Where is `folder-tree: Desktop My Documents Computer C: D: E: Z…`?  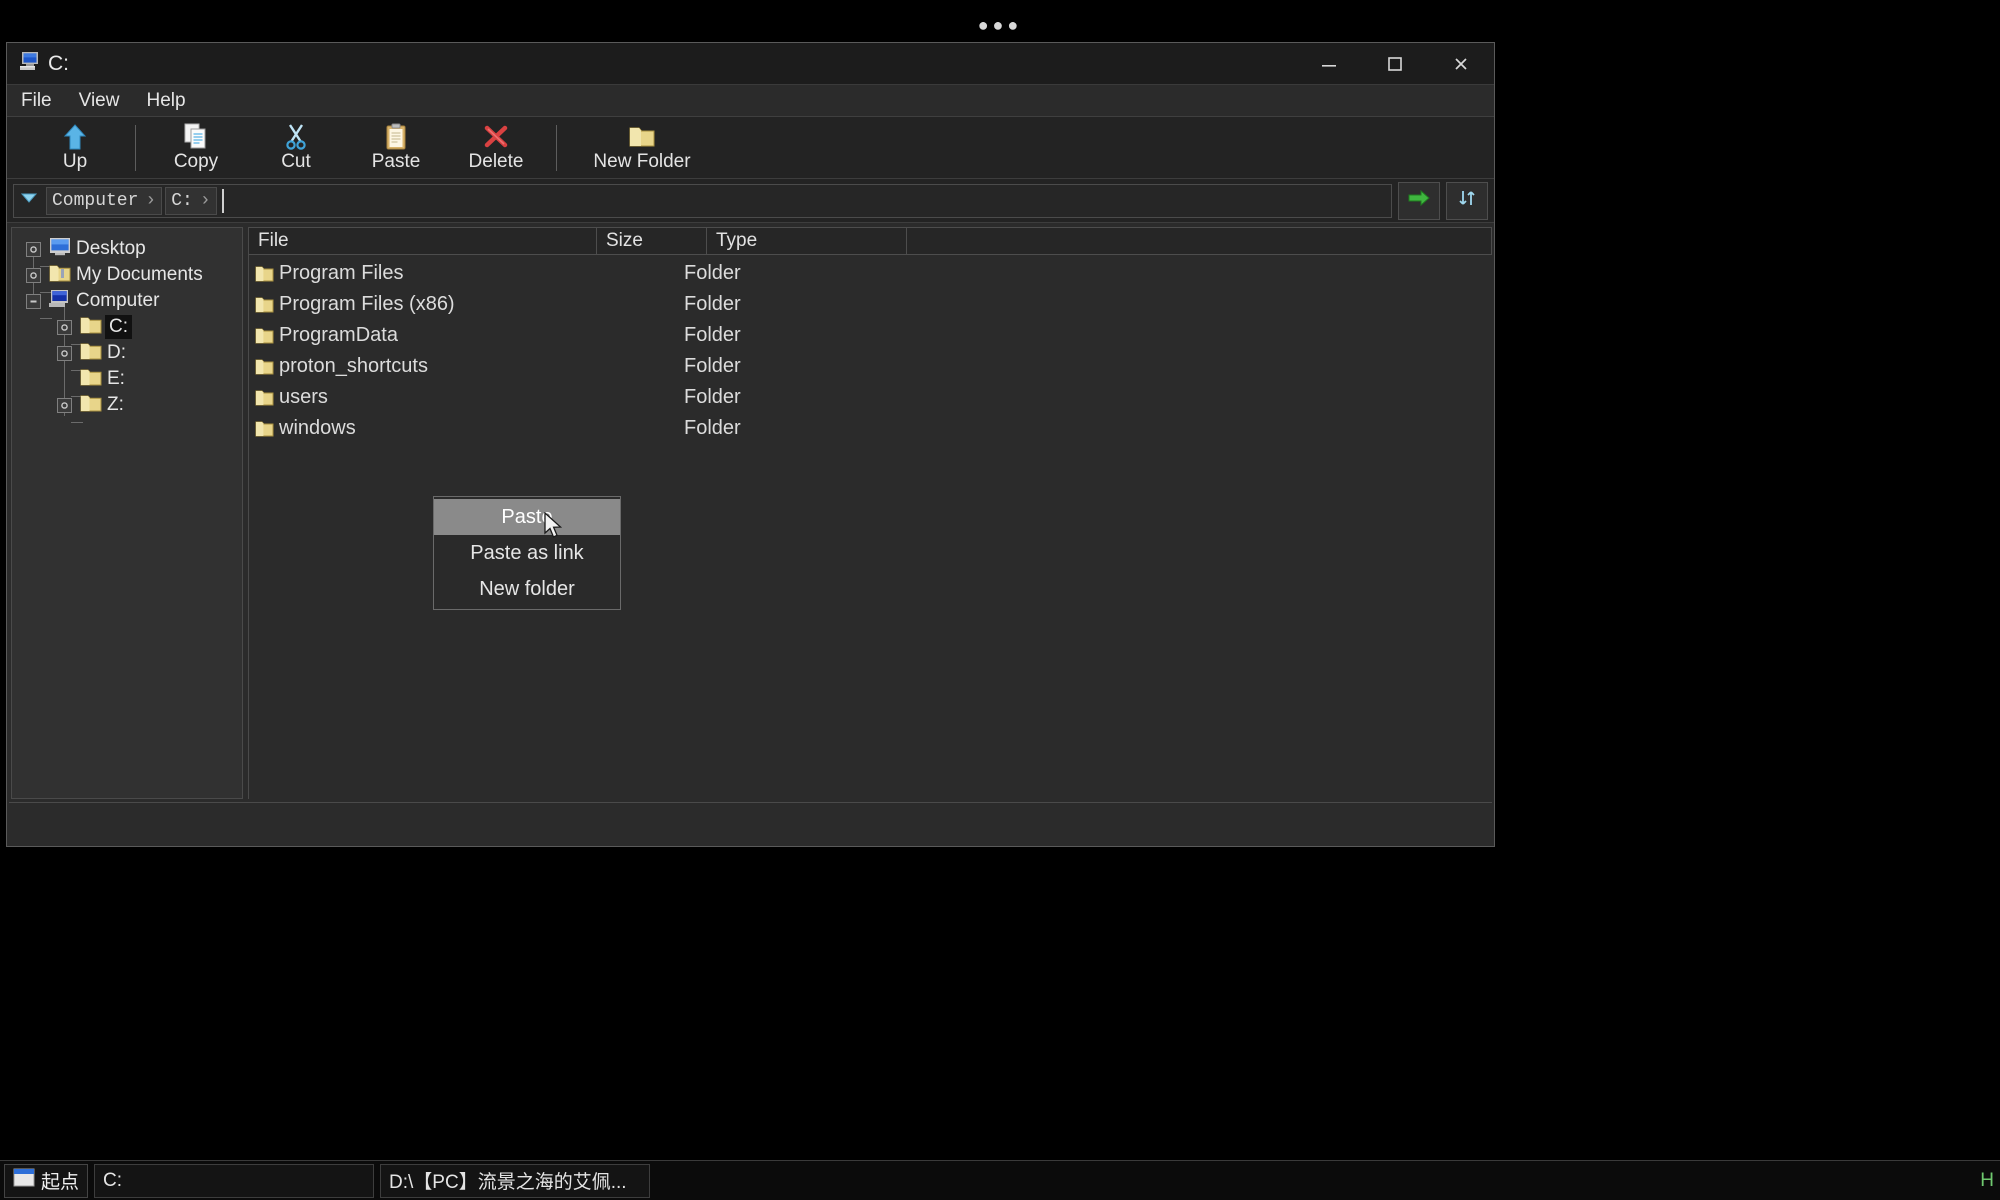 folder-tree: Desktop My Documents Computer C: D: E: Z… is located at coordinates (127, 513).